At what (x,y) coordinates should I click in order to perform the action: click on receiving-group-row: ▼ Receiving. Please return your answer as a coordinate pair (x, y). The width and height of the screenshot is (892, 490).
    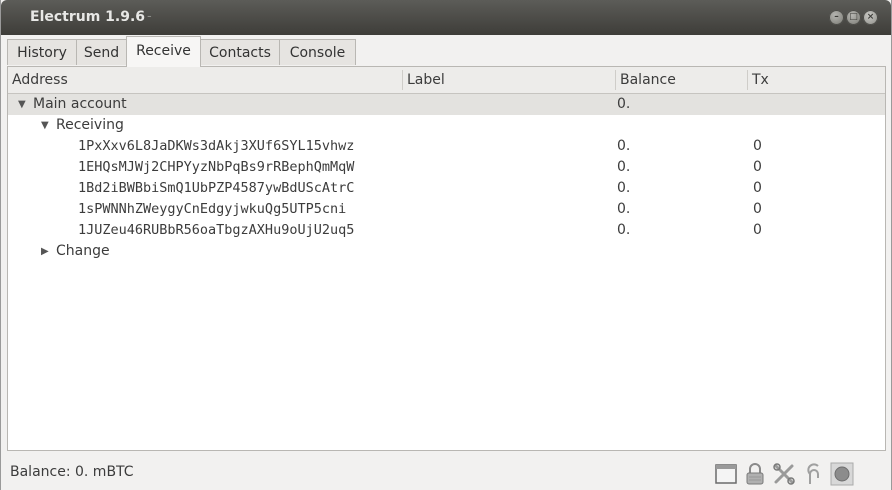
    Looking at the image, I should click on (446, 125).